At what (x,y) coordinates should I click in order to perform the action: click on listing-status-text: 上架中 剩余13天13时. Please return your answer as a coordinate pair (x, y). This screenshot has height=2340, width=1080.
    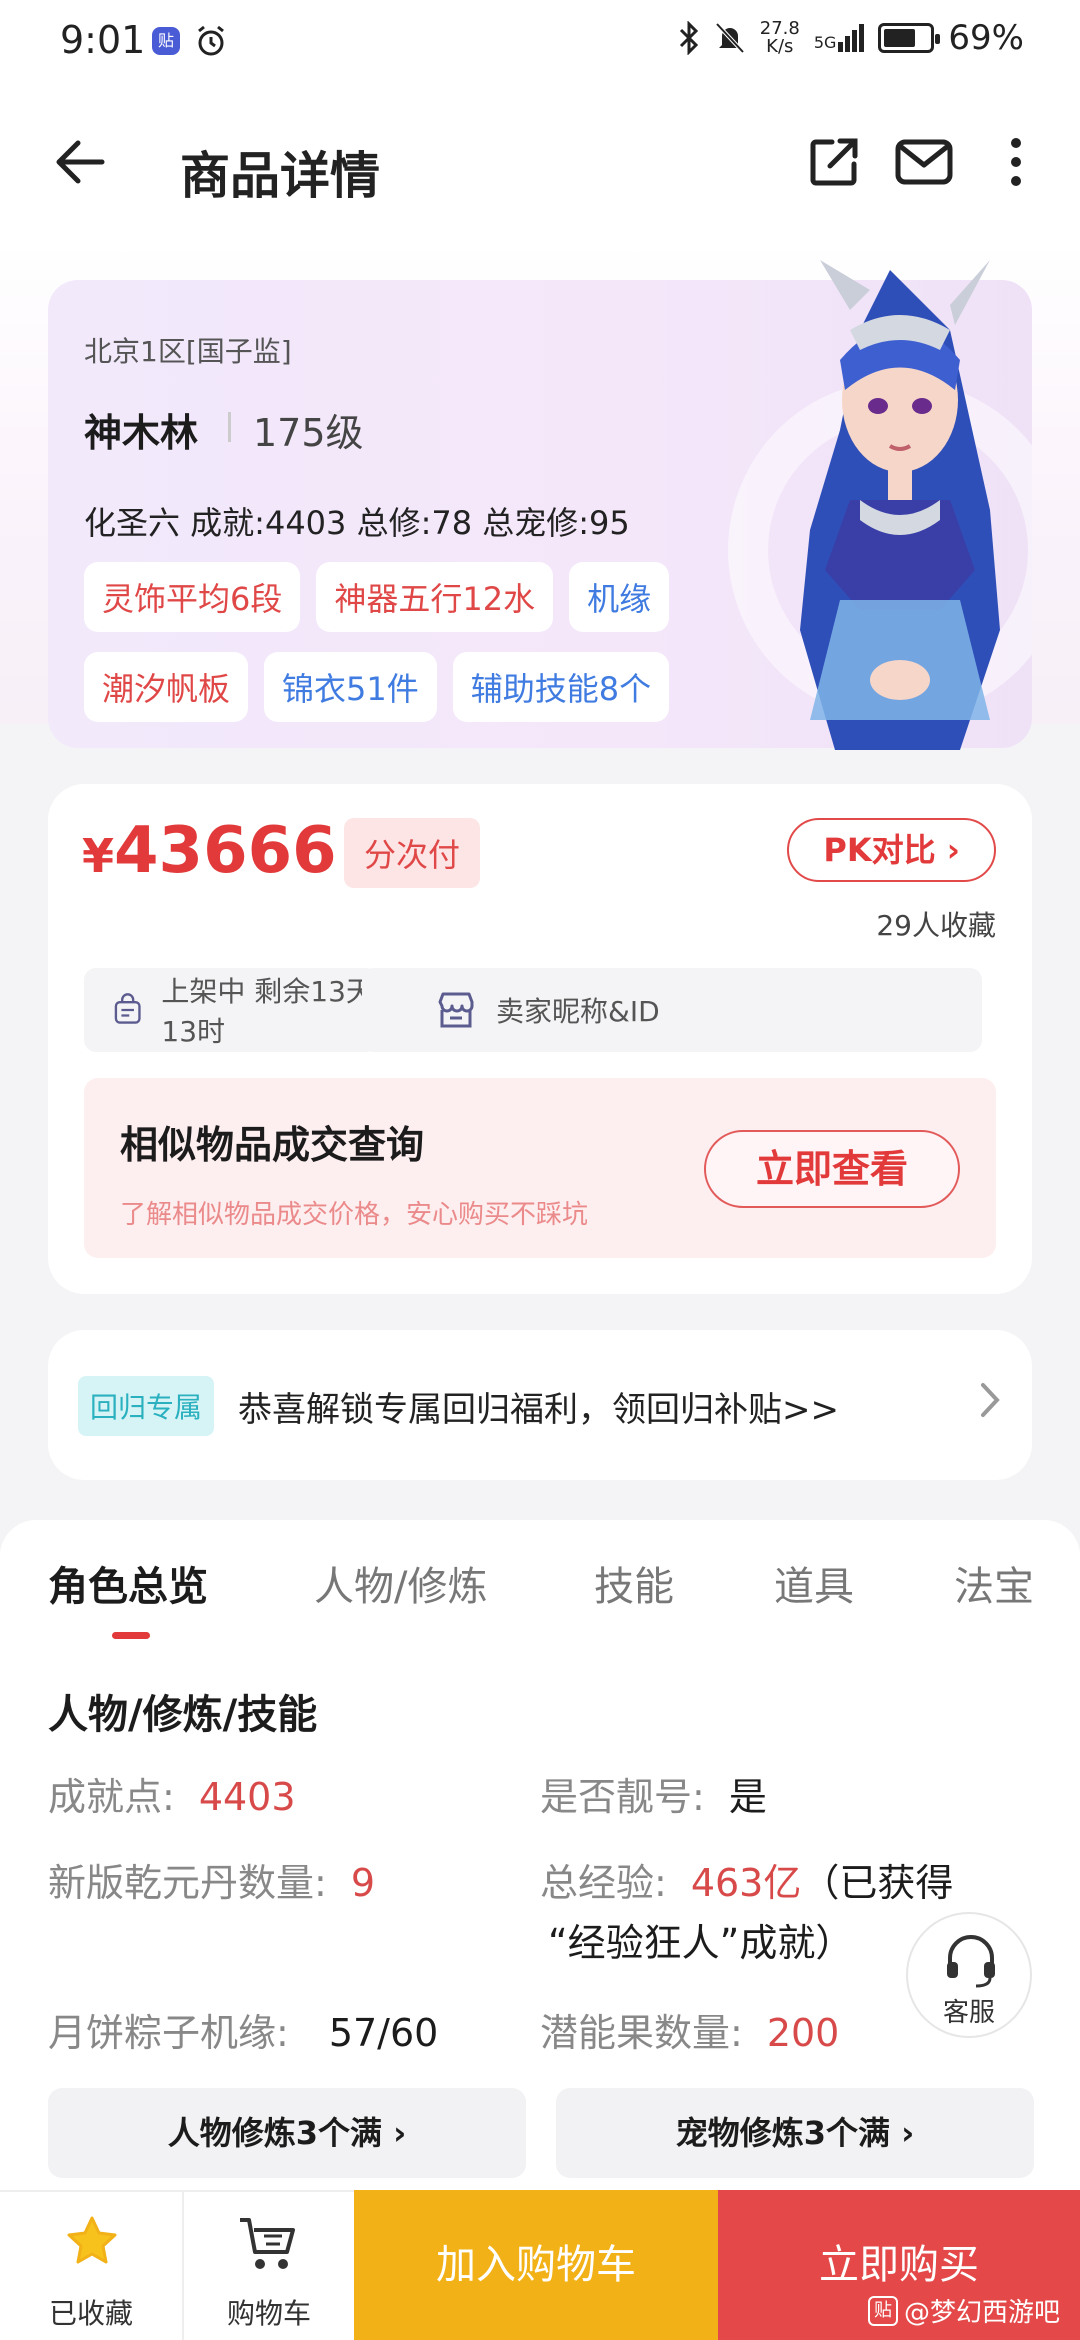
    Looking at the image, I should click on (267, 1011).